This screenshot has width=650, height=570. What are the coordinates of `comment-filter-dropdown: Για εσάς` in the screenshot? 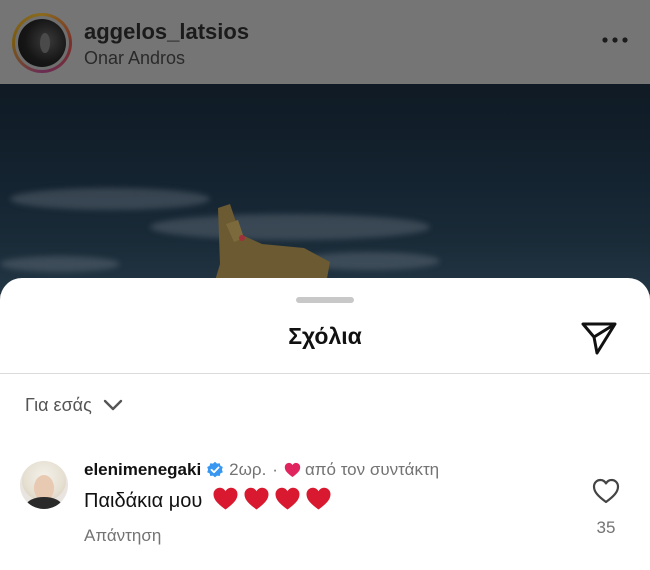 It's located at (74, 405).